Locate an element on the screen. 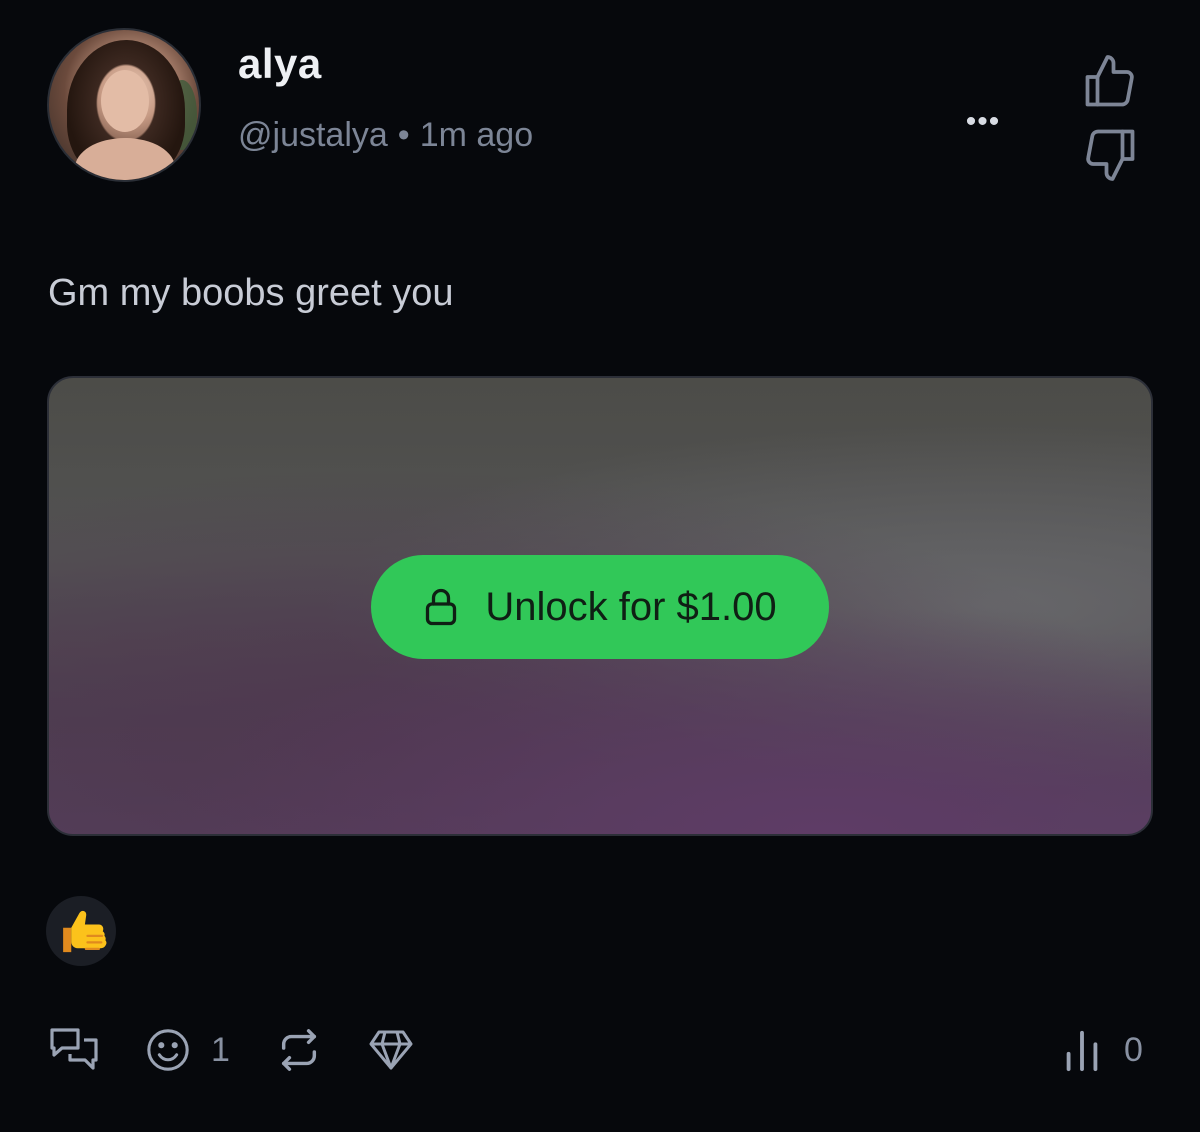 The image size is (1200, 1132). downvote-button is located at coordinates (1110, 154).